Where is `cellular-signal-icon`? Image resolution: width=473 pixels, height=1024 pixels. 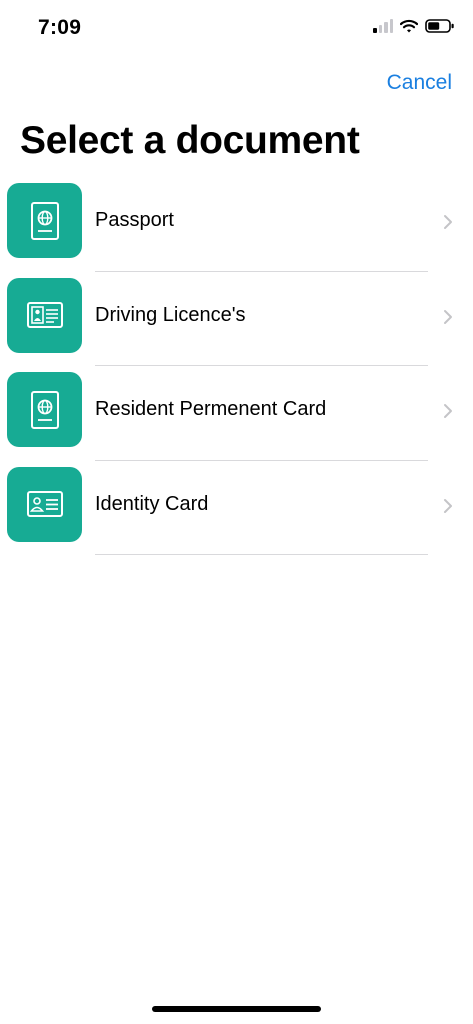
cellular-signal-icon is located at coordinates (383, 26).